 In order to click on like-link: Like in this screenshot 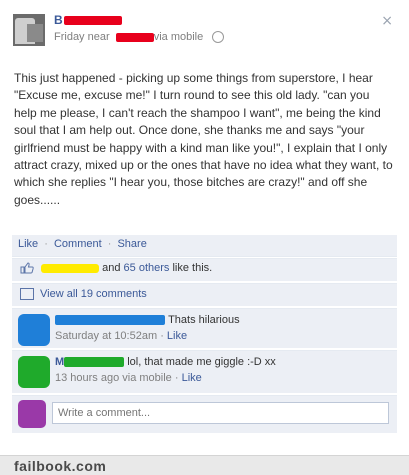, I will do `click(28, 244)`.